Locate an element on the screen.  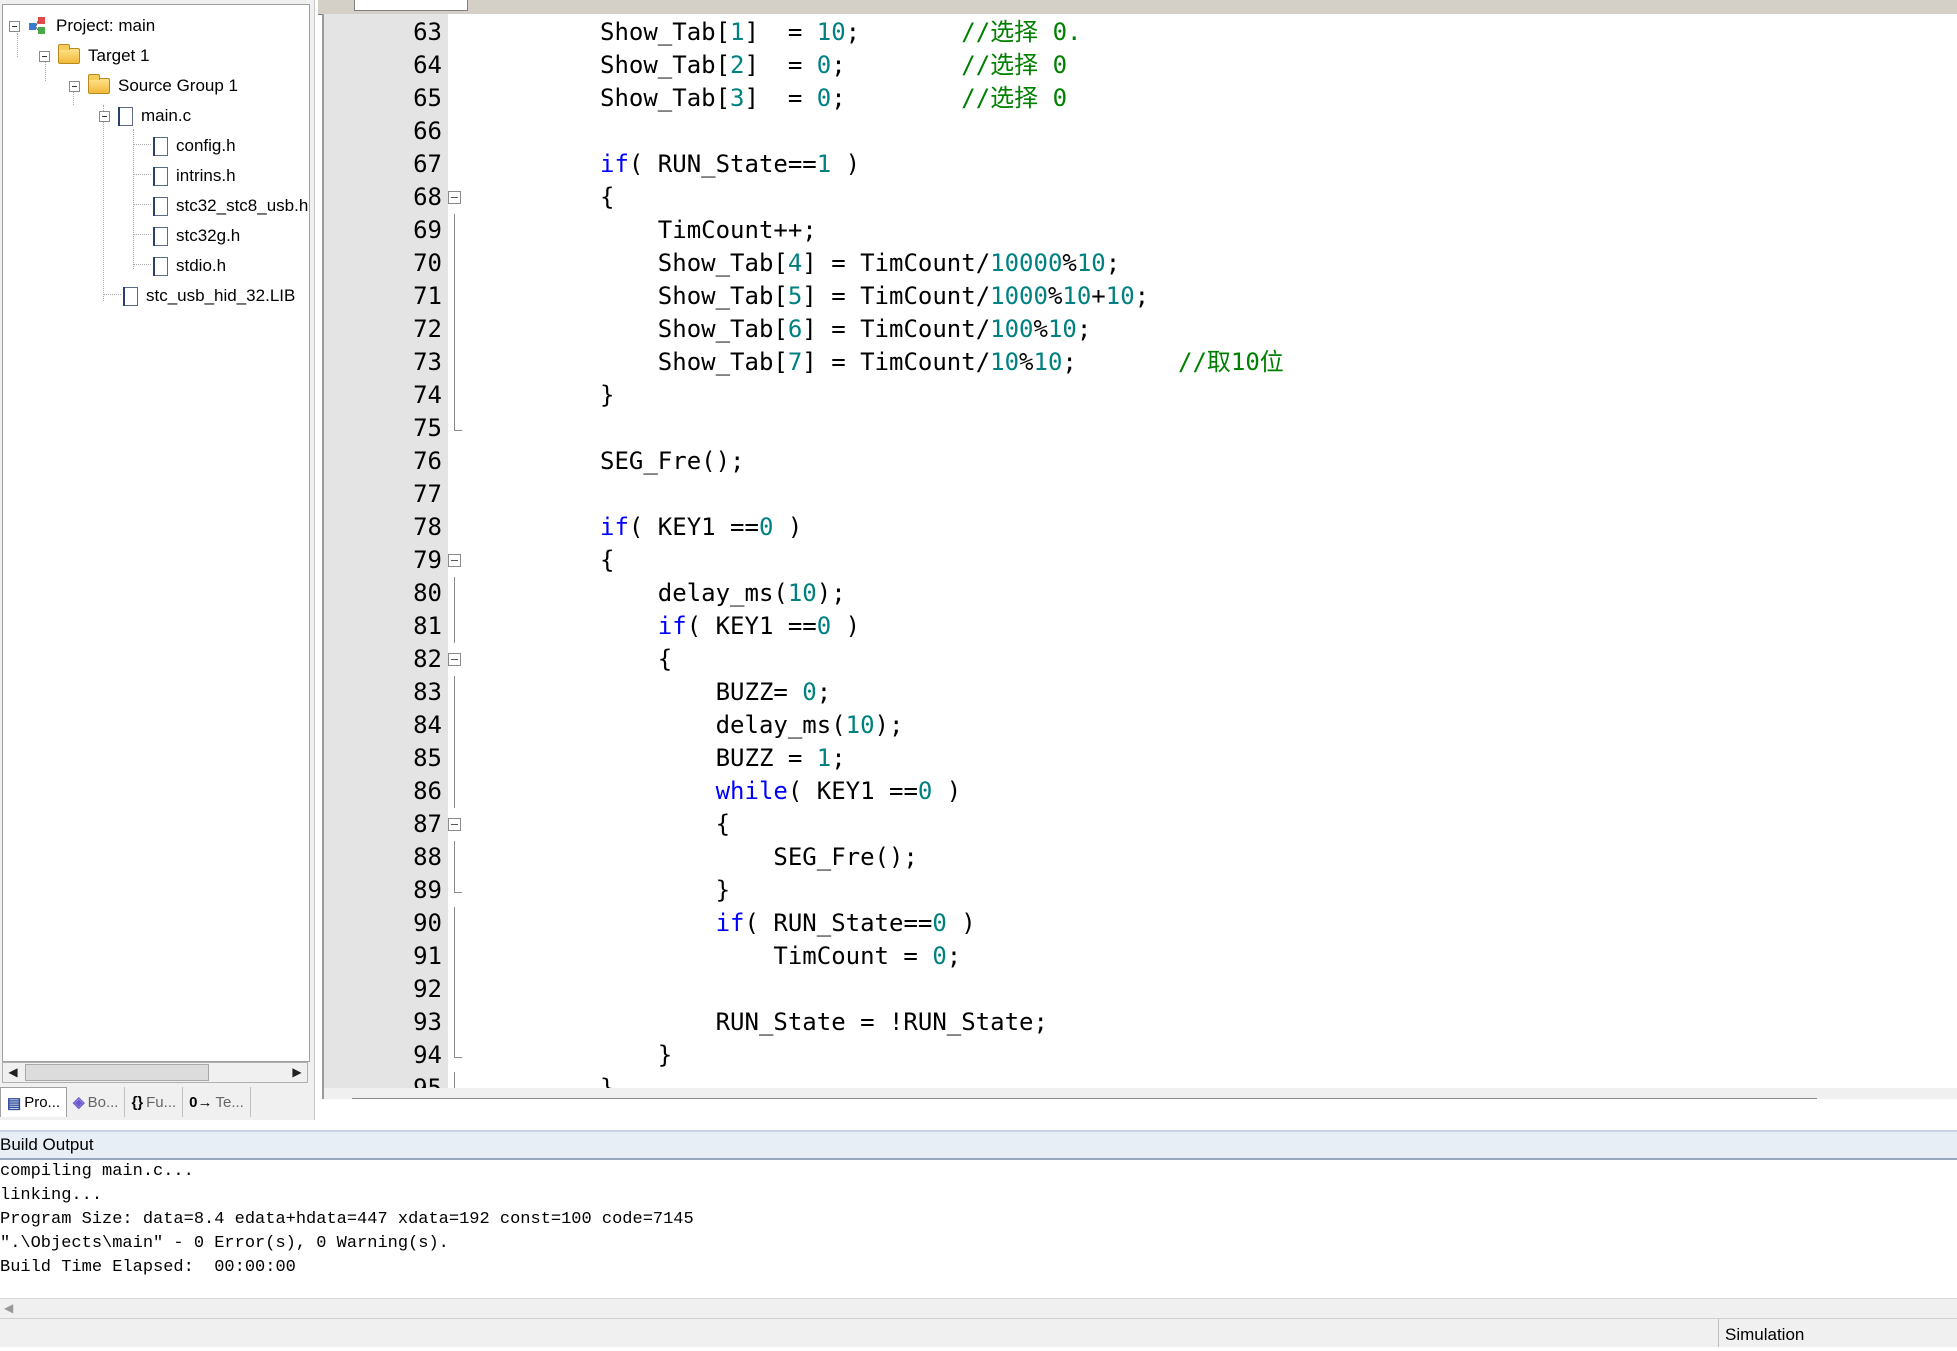
line-number: 70 is located at coordinates (427, 263).